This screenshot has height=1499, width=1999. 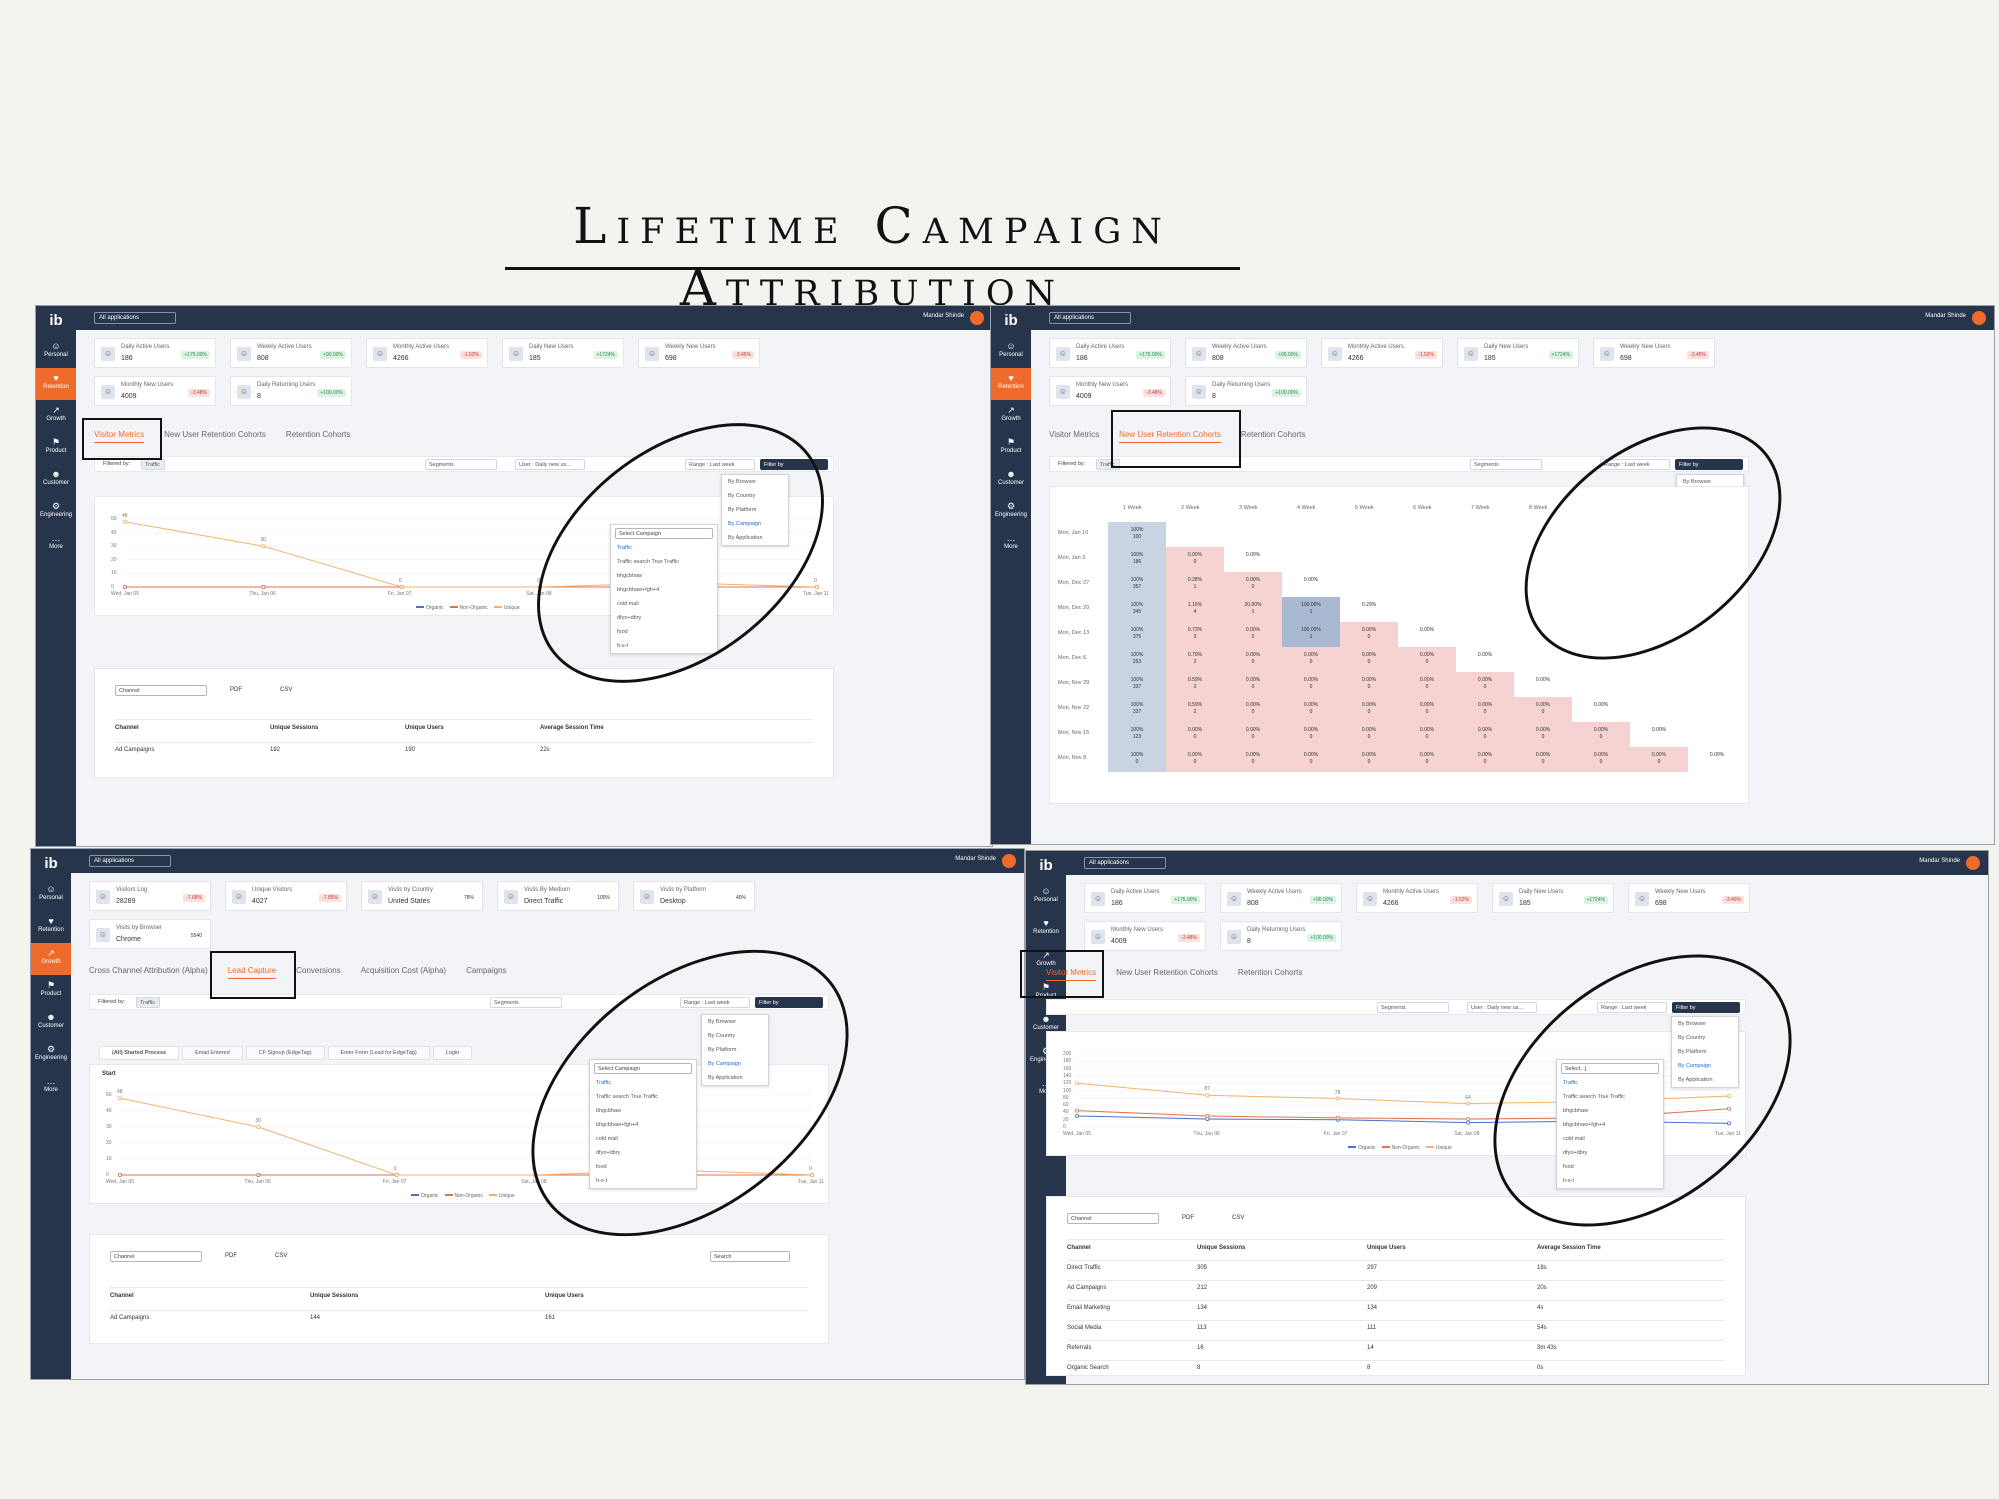 I want to click on cohort-cell: 100% 375, so click(x=1137, y=634).